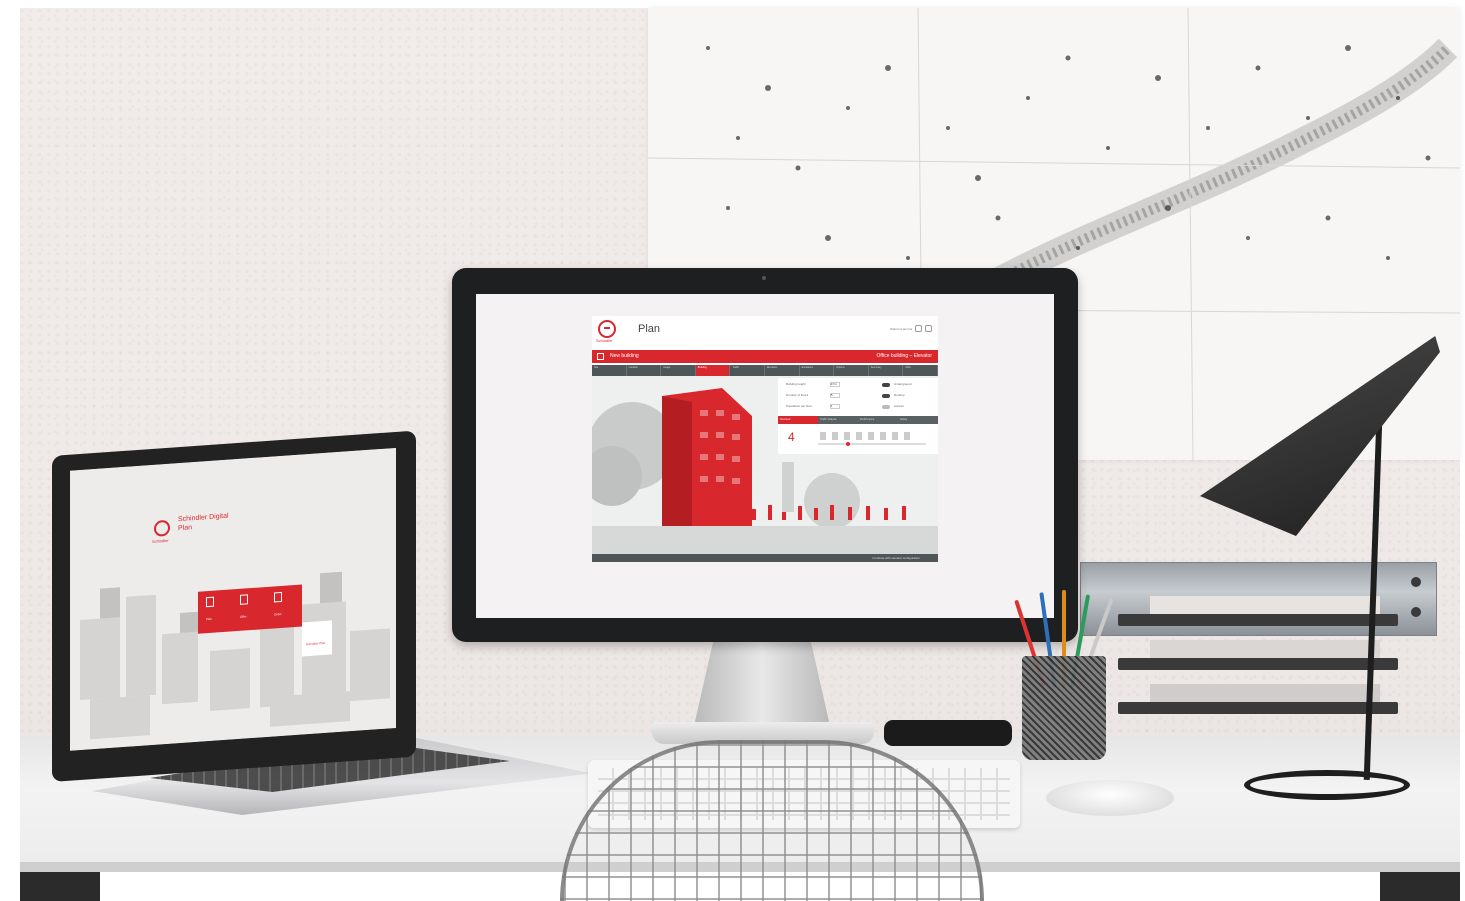  What do you see at coordinates (624, 356) in the screenshot?
I see `project-name: New building` at bounding box center [624, 356].